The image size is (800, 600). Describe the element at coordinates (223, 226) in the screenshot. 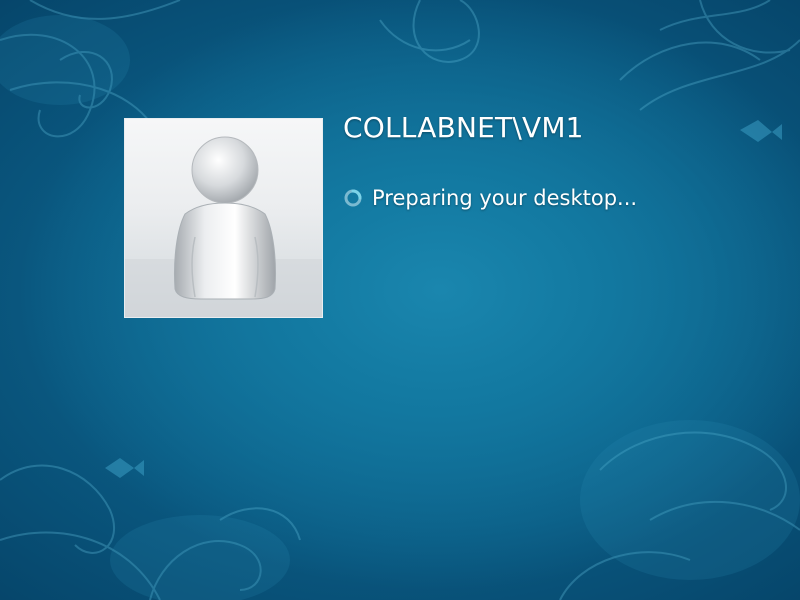

I see `default-user-icon` at that location.